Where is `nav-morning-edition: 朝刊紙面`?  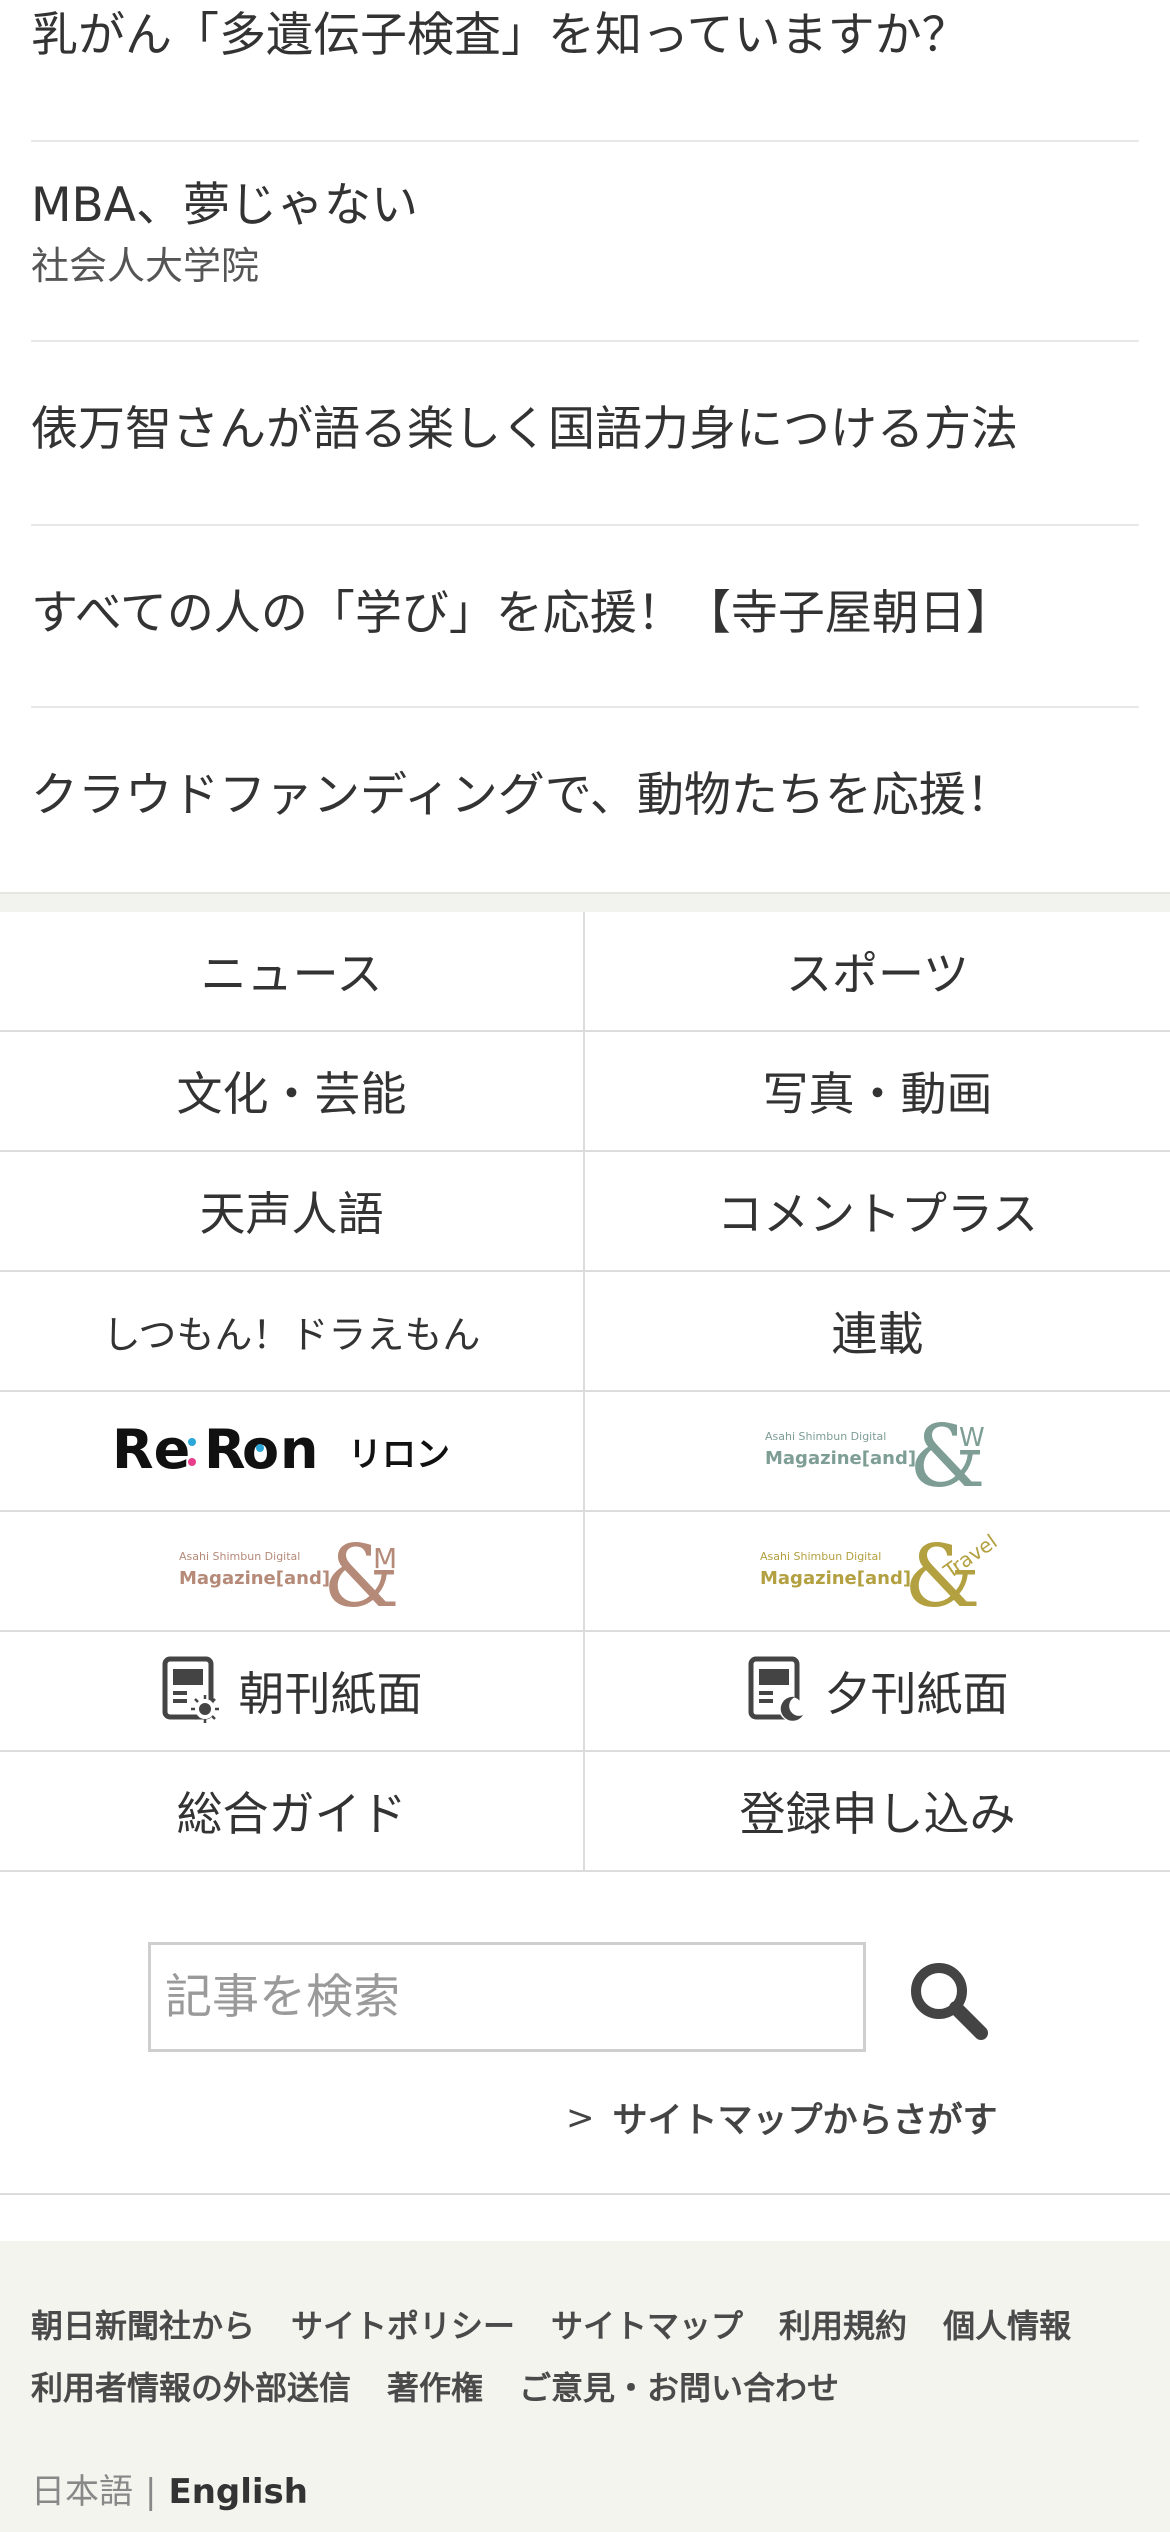
nav-morning-edition: 朝刊紙面 is located at coordinates (292, 1692).